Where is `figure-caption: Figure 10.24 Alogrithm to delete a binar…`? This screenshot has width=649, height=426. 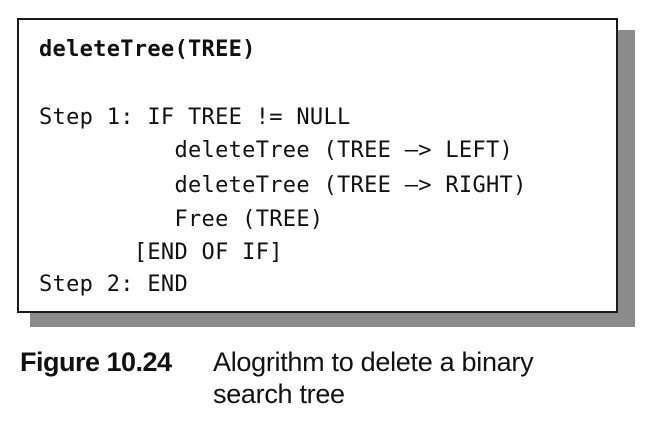 figure-caption: Figure 10.24 Alogrithm to delete a binar… is located at coordinates (316, 378).